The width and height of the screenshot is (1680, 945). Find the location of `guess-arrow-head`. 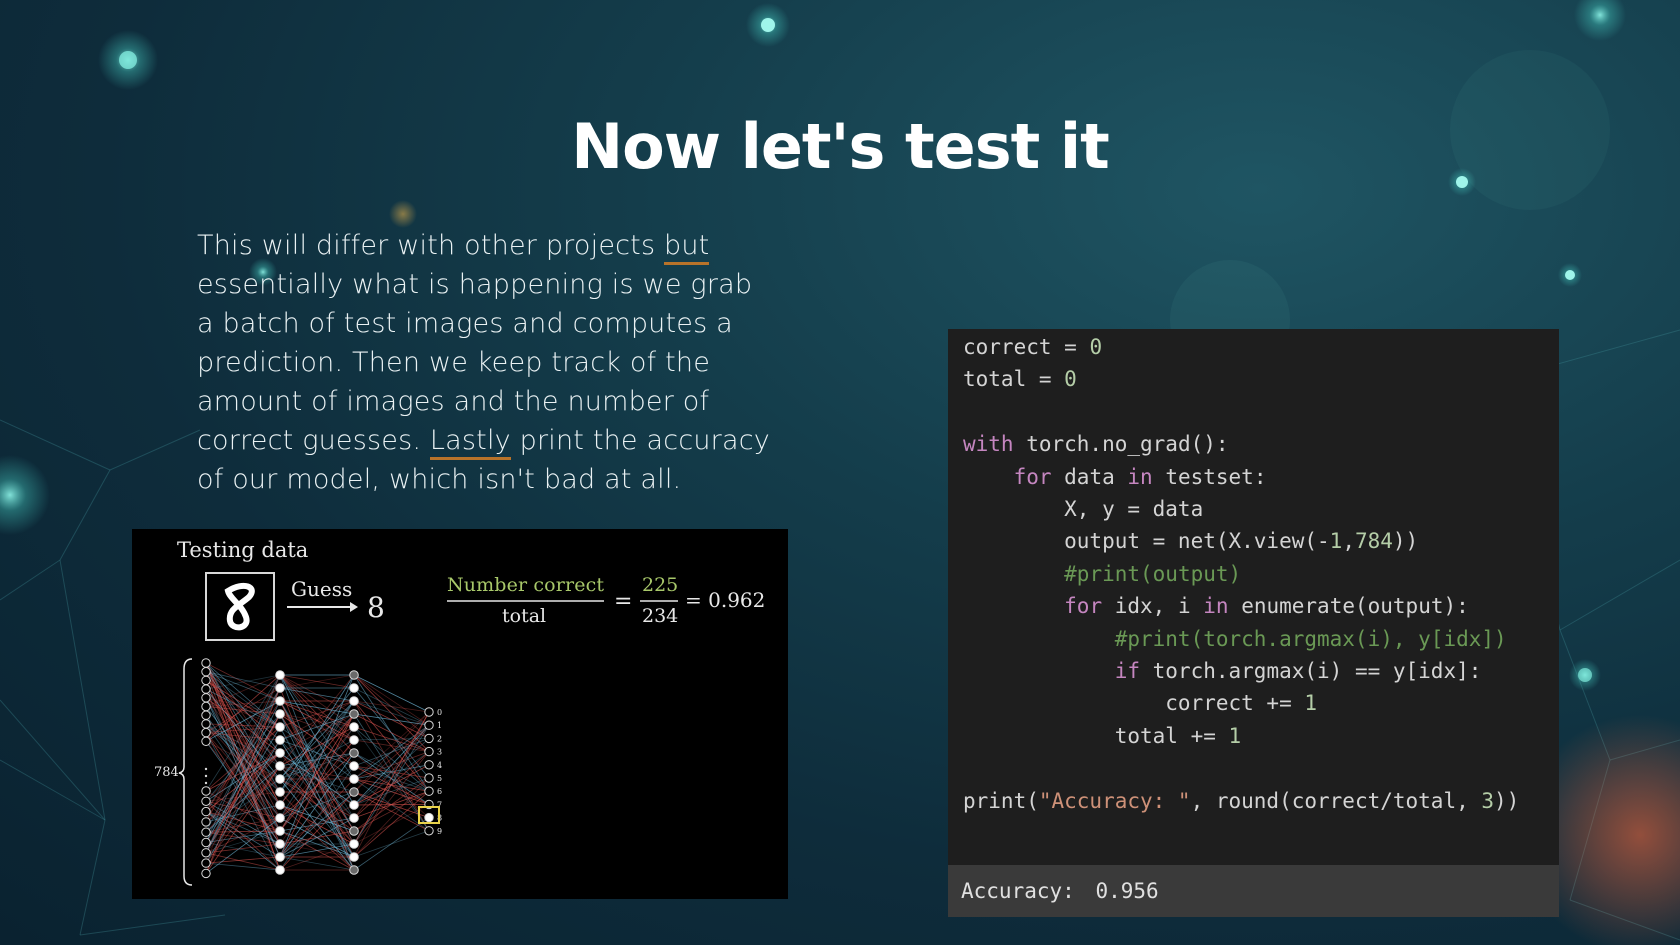

guess-arrow-head is located at coordinates (354, 607).